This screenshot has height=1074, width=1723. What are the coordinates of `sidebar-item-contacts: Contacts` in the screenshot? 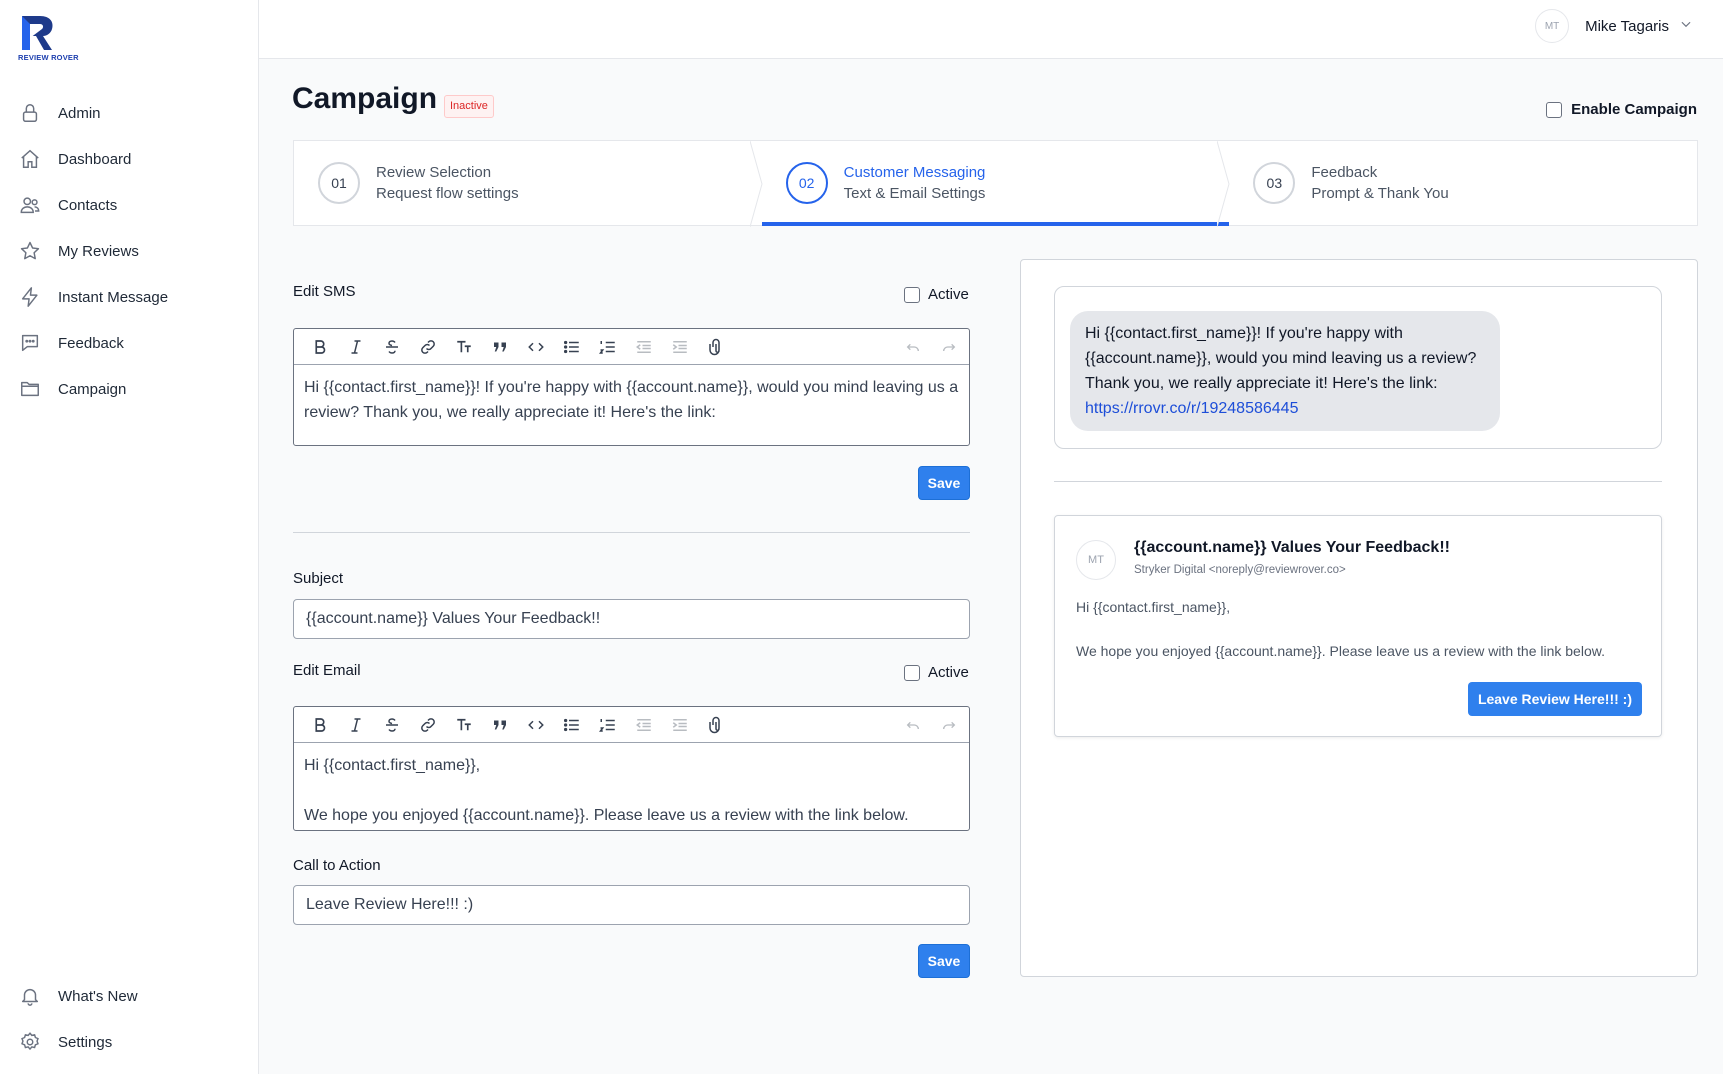 It's located at (129, 205).